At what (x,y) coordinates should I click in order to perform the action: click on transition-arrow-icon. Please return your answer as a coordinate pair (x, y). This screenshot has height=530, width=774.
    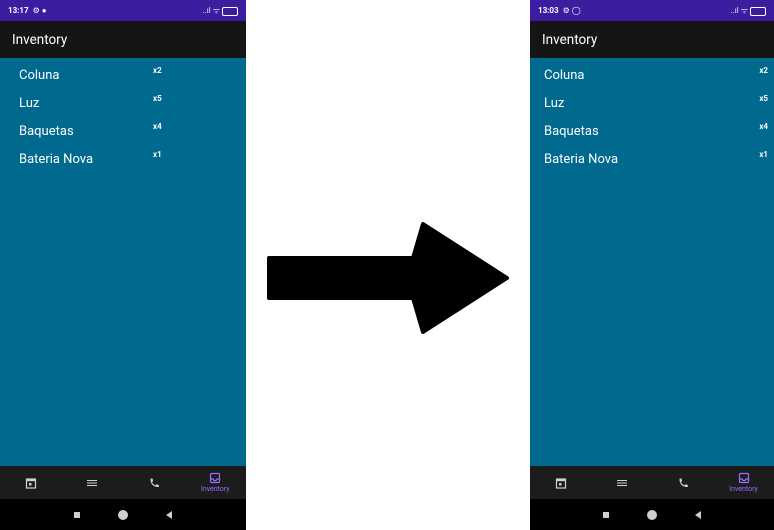
    Looking at the image, I should click on (388, 278).